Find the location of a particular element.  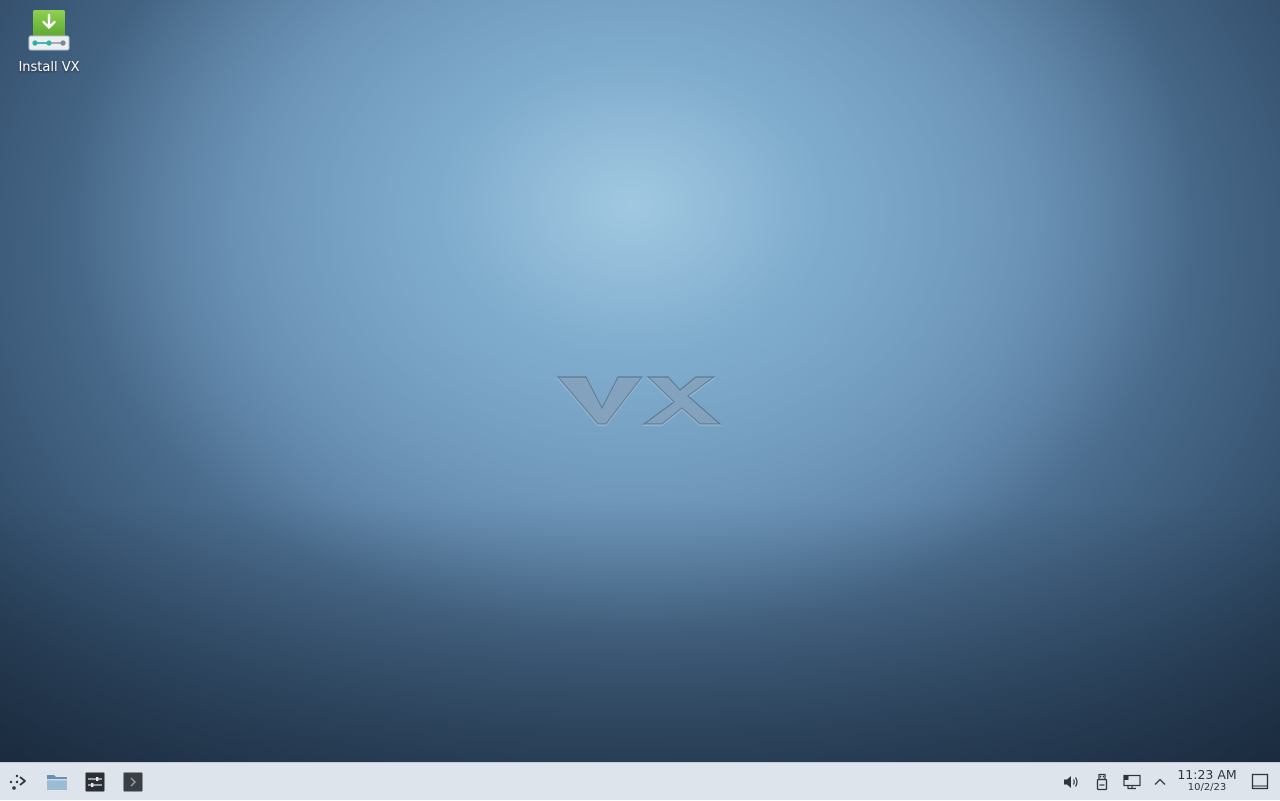

terminal-button is located at coordinates (133, 782).